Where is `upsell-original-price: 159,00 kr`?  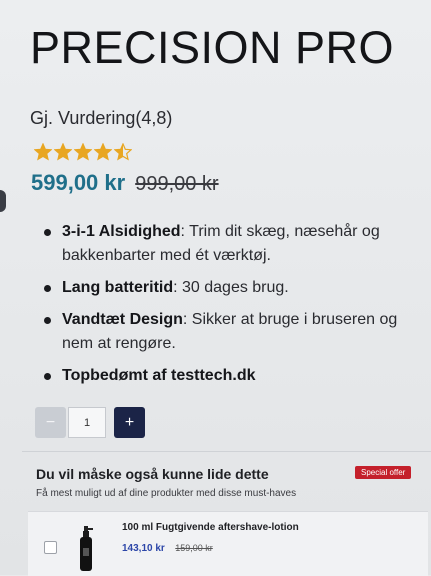
upsell-original-price: 159,00 kr is located at coordinates (194, 548).